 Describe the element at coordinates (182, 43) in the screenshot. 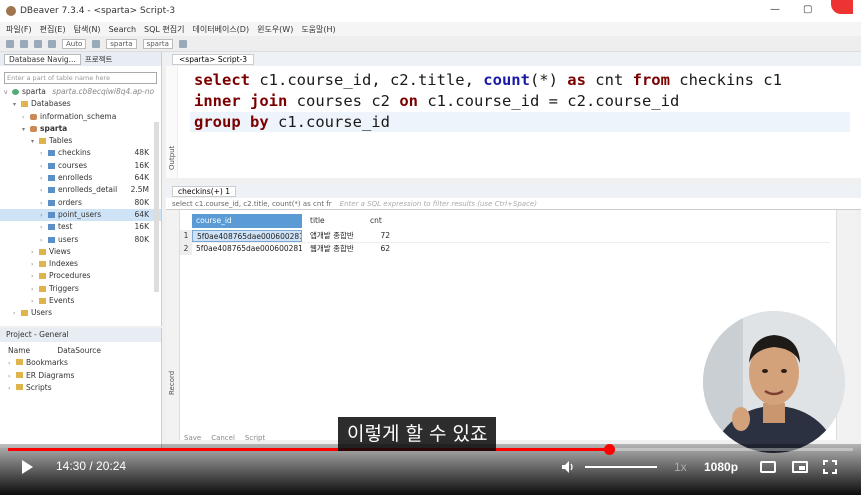

I see `execute-icon` at that location.